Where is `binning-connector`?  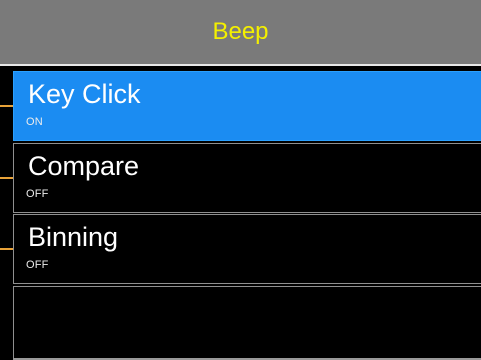
binning-connector is located at coordinates (7, 249).